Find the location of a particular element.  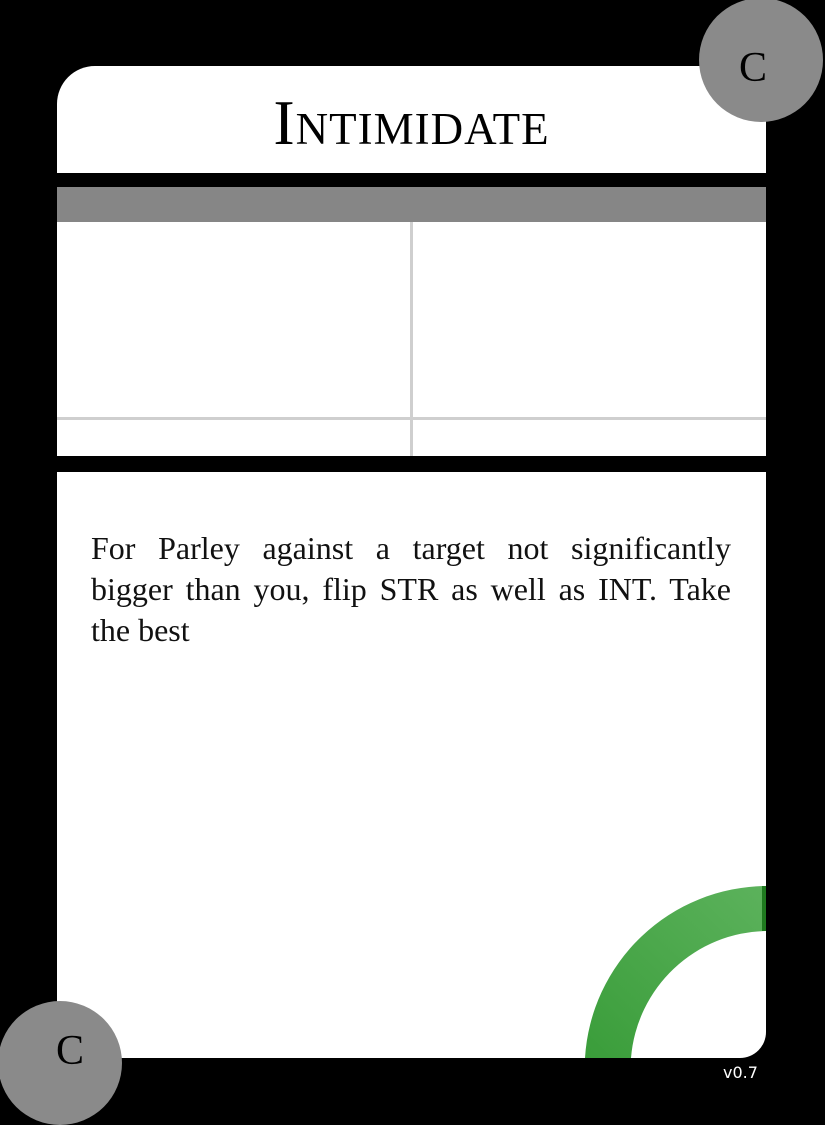

grid-divider-vertical is located at coordinates (411, 339).